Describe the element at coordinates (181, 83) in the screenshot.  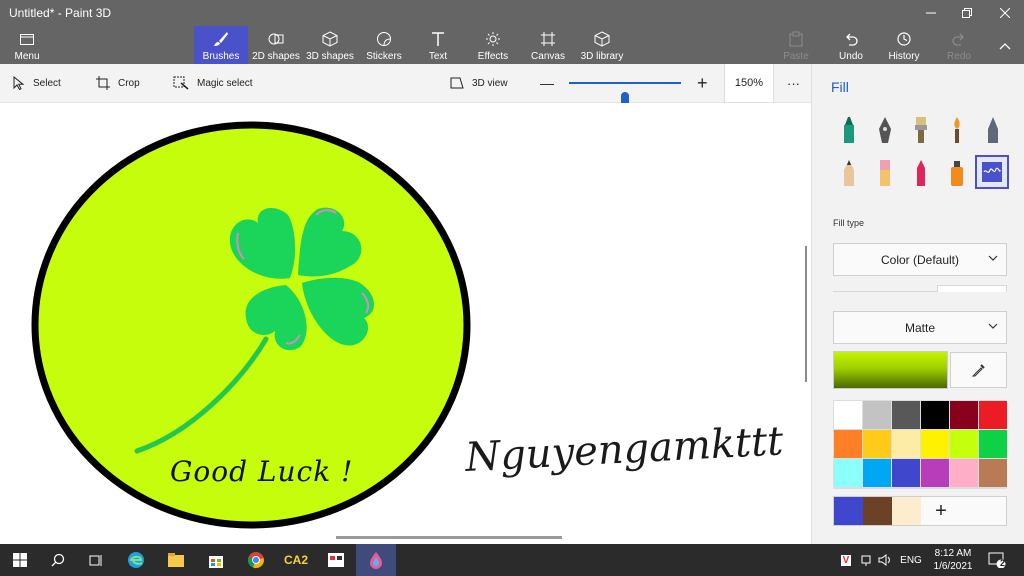
I see `magic-select-icon` at that location.